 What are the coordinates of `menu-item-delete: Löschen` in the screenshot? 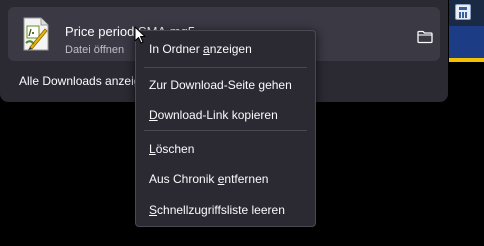 It's located at (171, 149).